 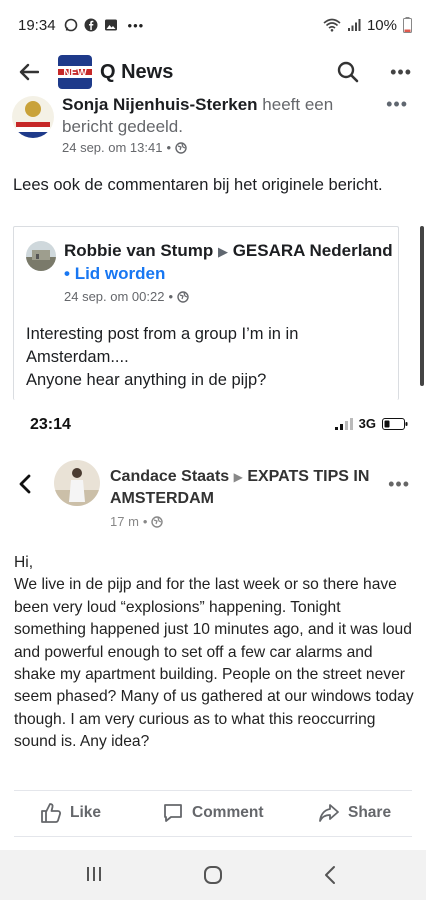 What do you see at coordinates (114, 296) in the screenshot?
I see `shared-timestamp: 24 sep. om 00:22` at bounding box center [114, 296].